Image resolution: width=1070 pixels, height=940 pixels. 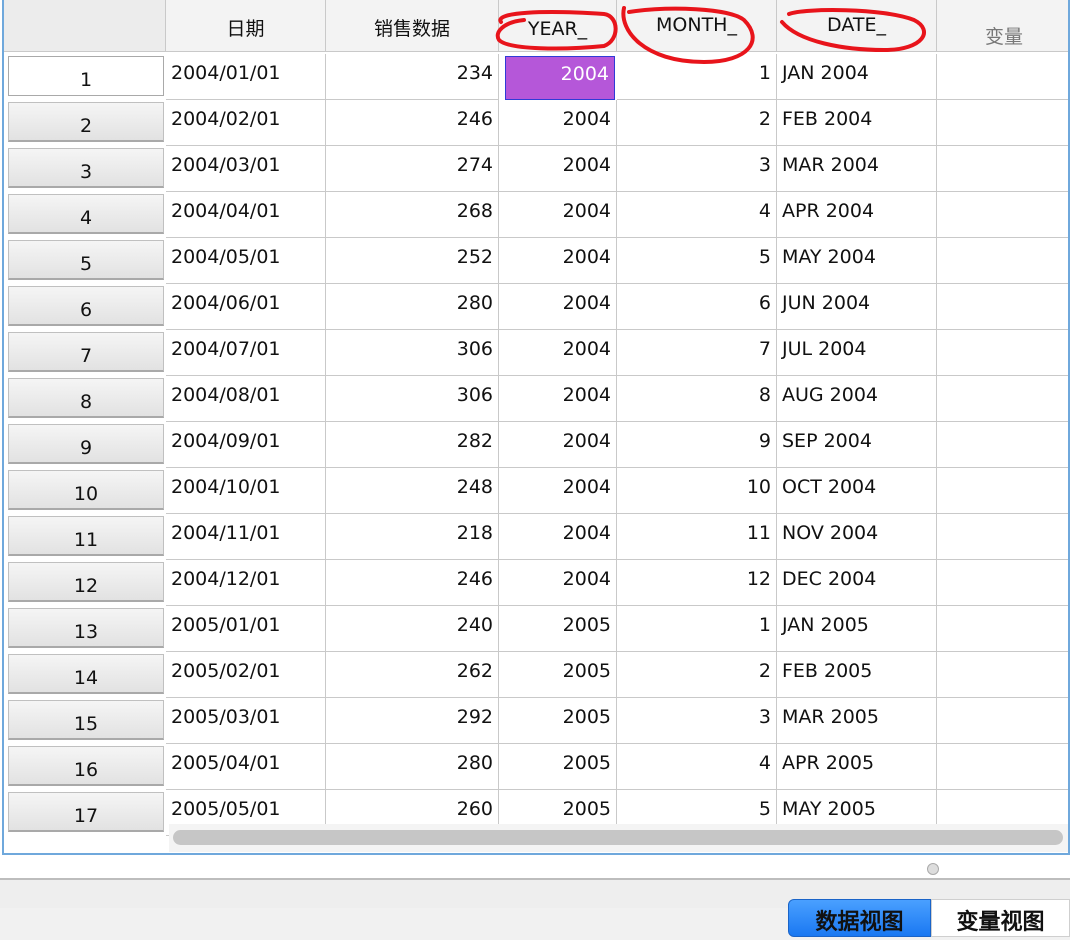 I want to click on cell-label: JAN 2005, so click(x=857, y=629).